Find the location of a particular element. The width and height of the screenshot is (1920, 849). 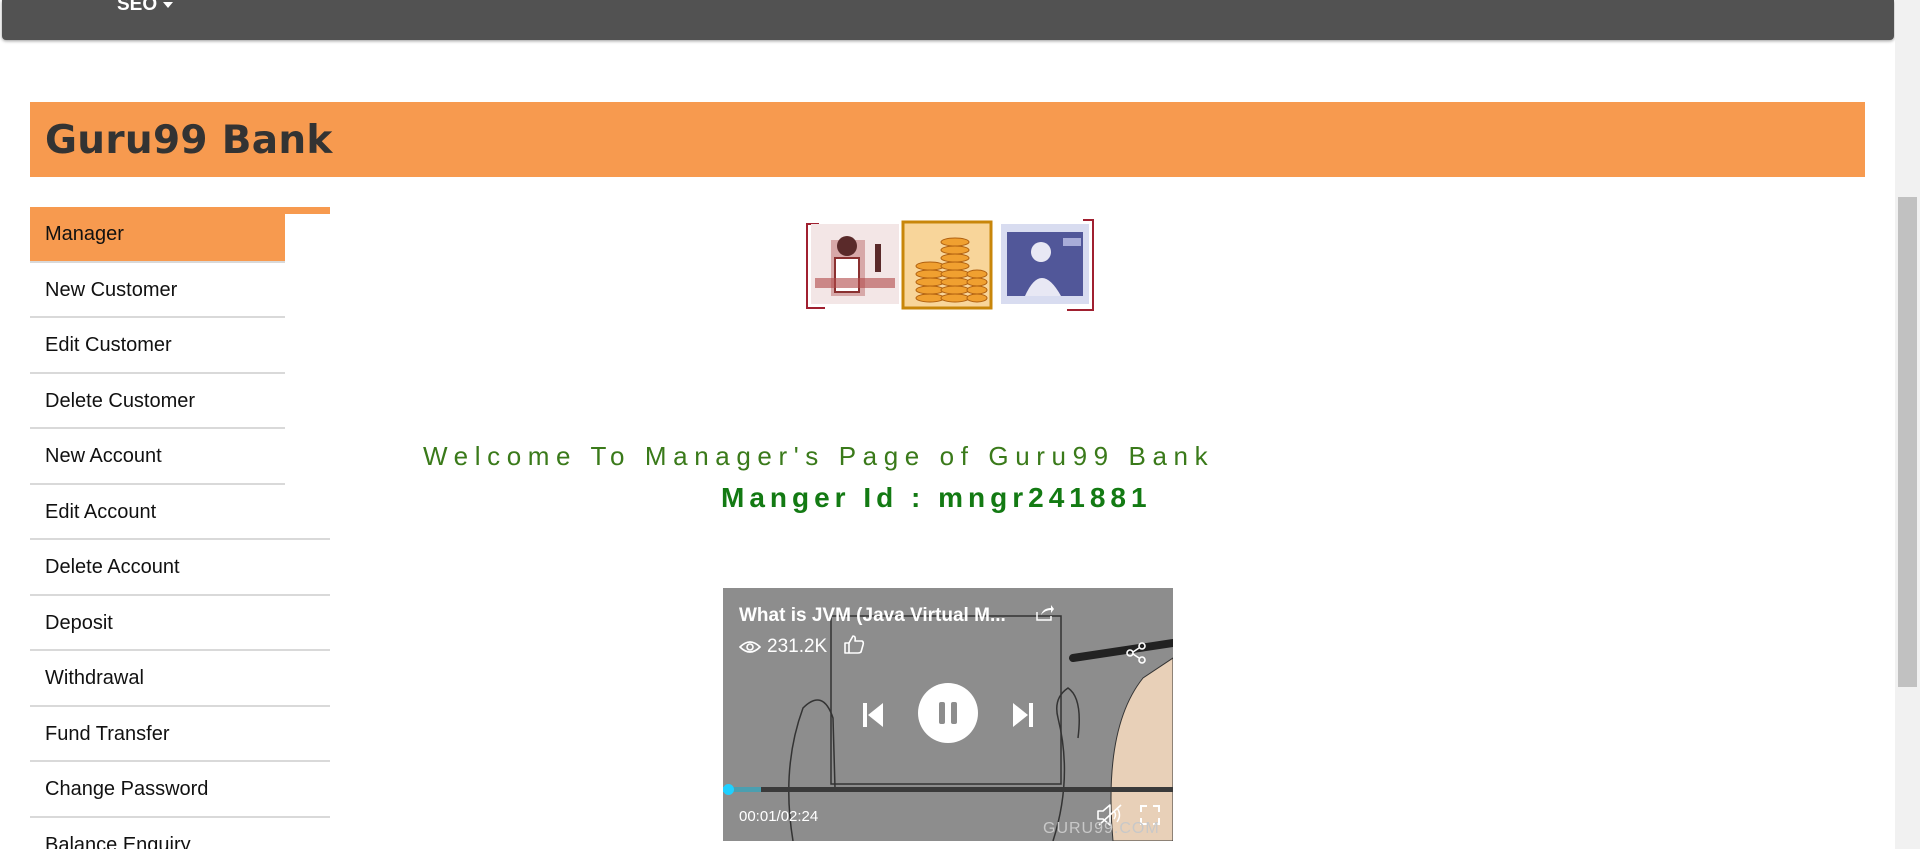

share-icon is located at coordinates (1136, 653).